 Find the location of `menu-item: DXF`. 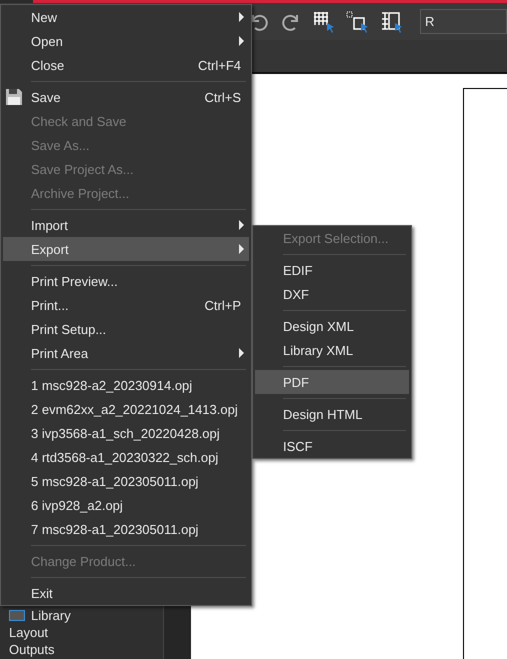

menu-item: DXF is located at coordinates (332, 294).